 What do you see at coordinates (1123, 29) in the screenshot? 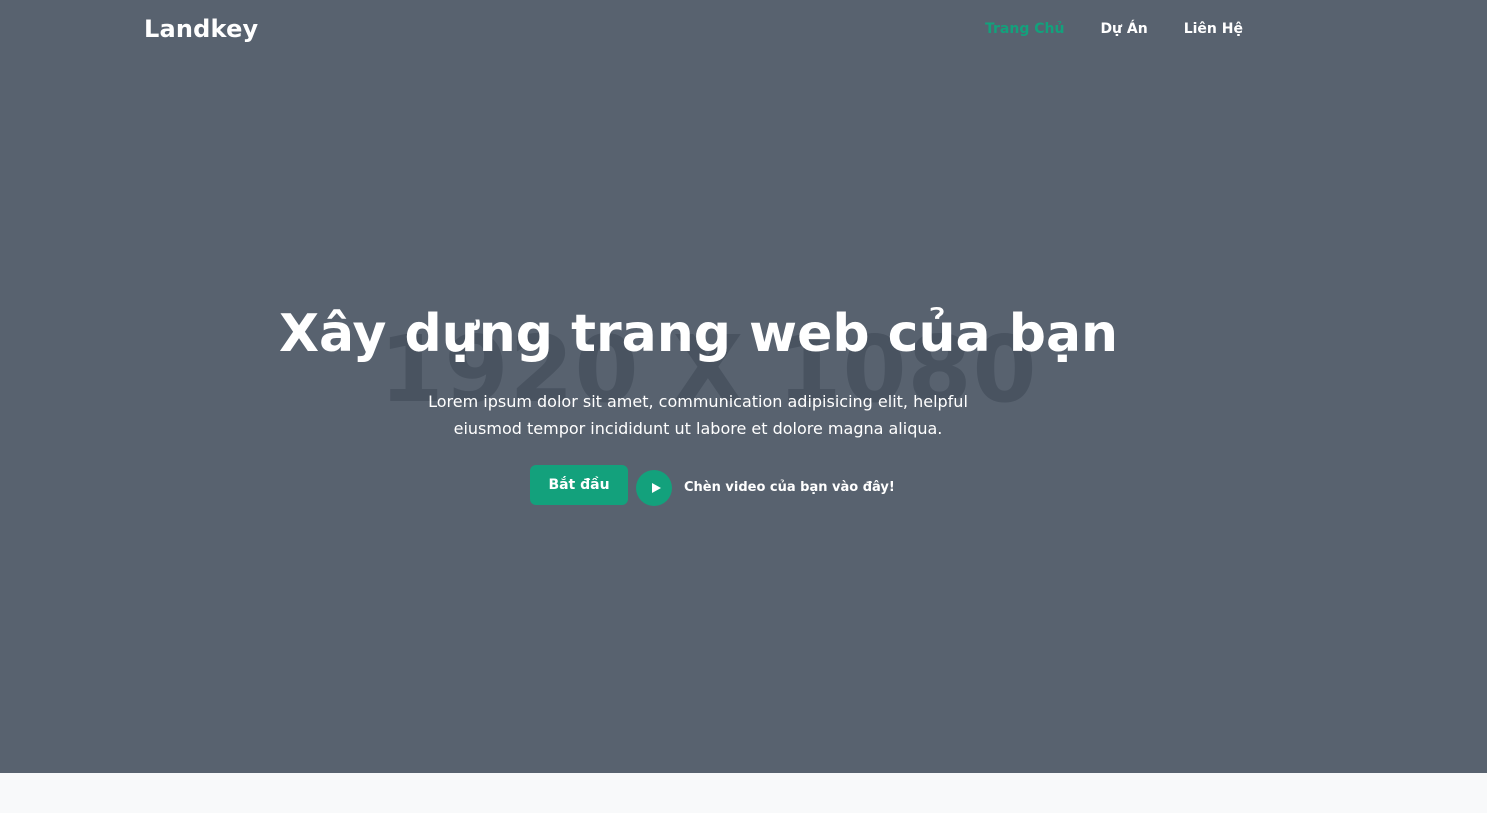
I see `nav-item-projects: Dự Án` at bounding box center [1123, 29].